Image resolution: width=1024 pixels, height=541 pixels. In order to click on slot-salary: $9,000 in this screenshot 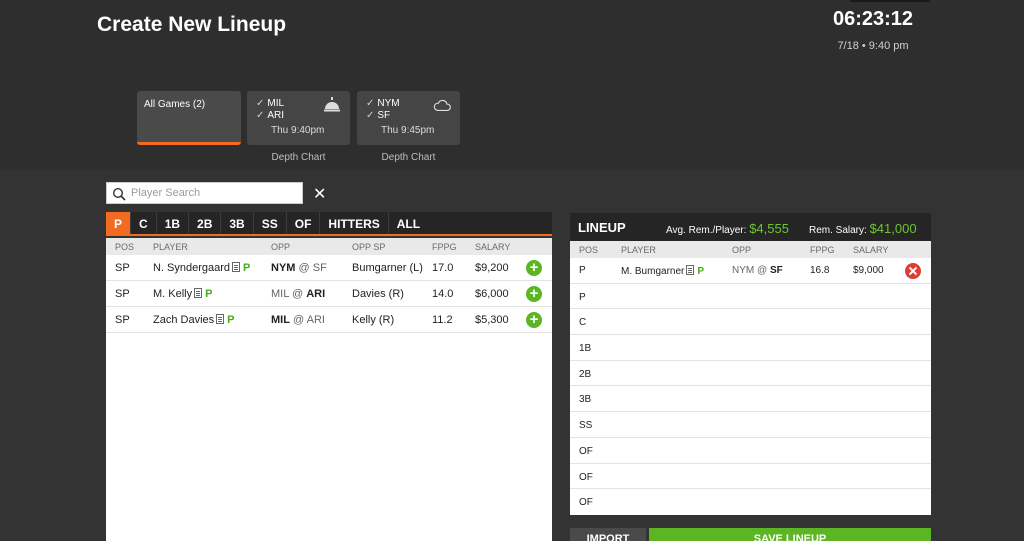, I will do `click(868, 270)`.